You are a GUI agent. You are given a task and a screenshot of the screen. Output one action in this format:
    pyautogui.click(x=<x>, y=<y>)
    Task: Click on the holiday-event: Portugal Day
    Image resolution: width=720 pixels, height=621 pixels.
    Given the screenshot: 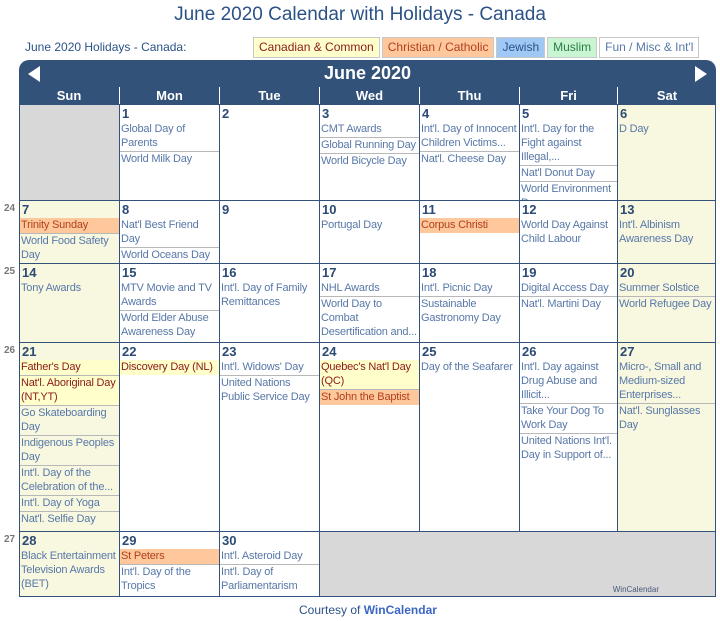 What is the action you would take?
    pyautogui.click(x=369, y=225)
    